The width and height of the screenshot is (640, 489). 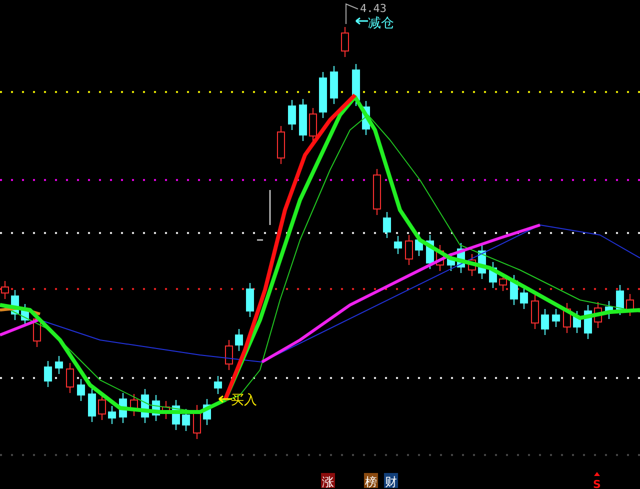 I want to click on rank-badge: 榜, so click(x=371, y=481).